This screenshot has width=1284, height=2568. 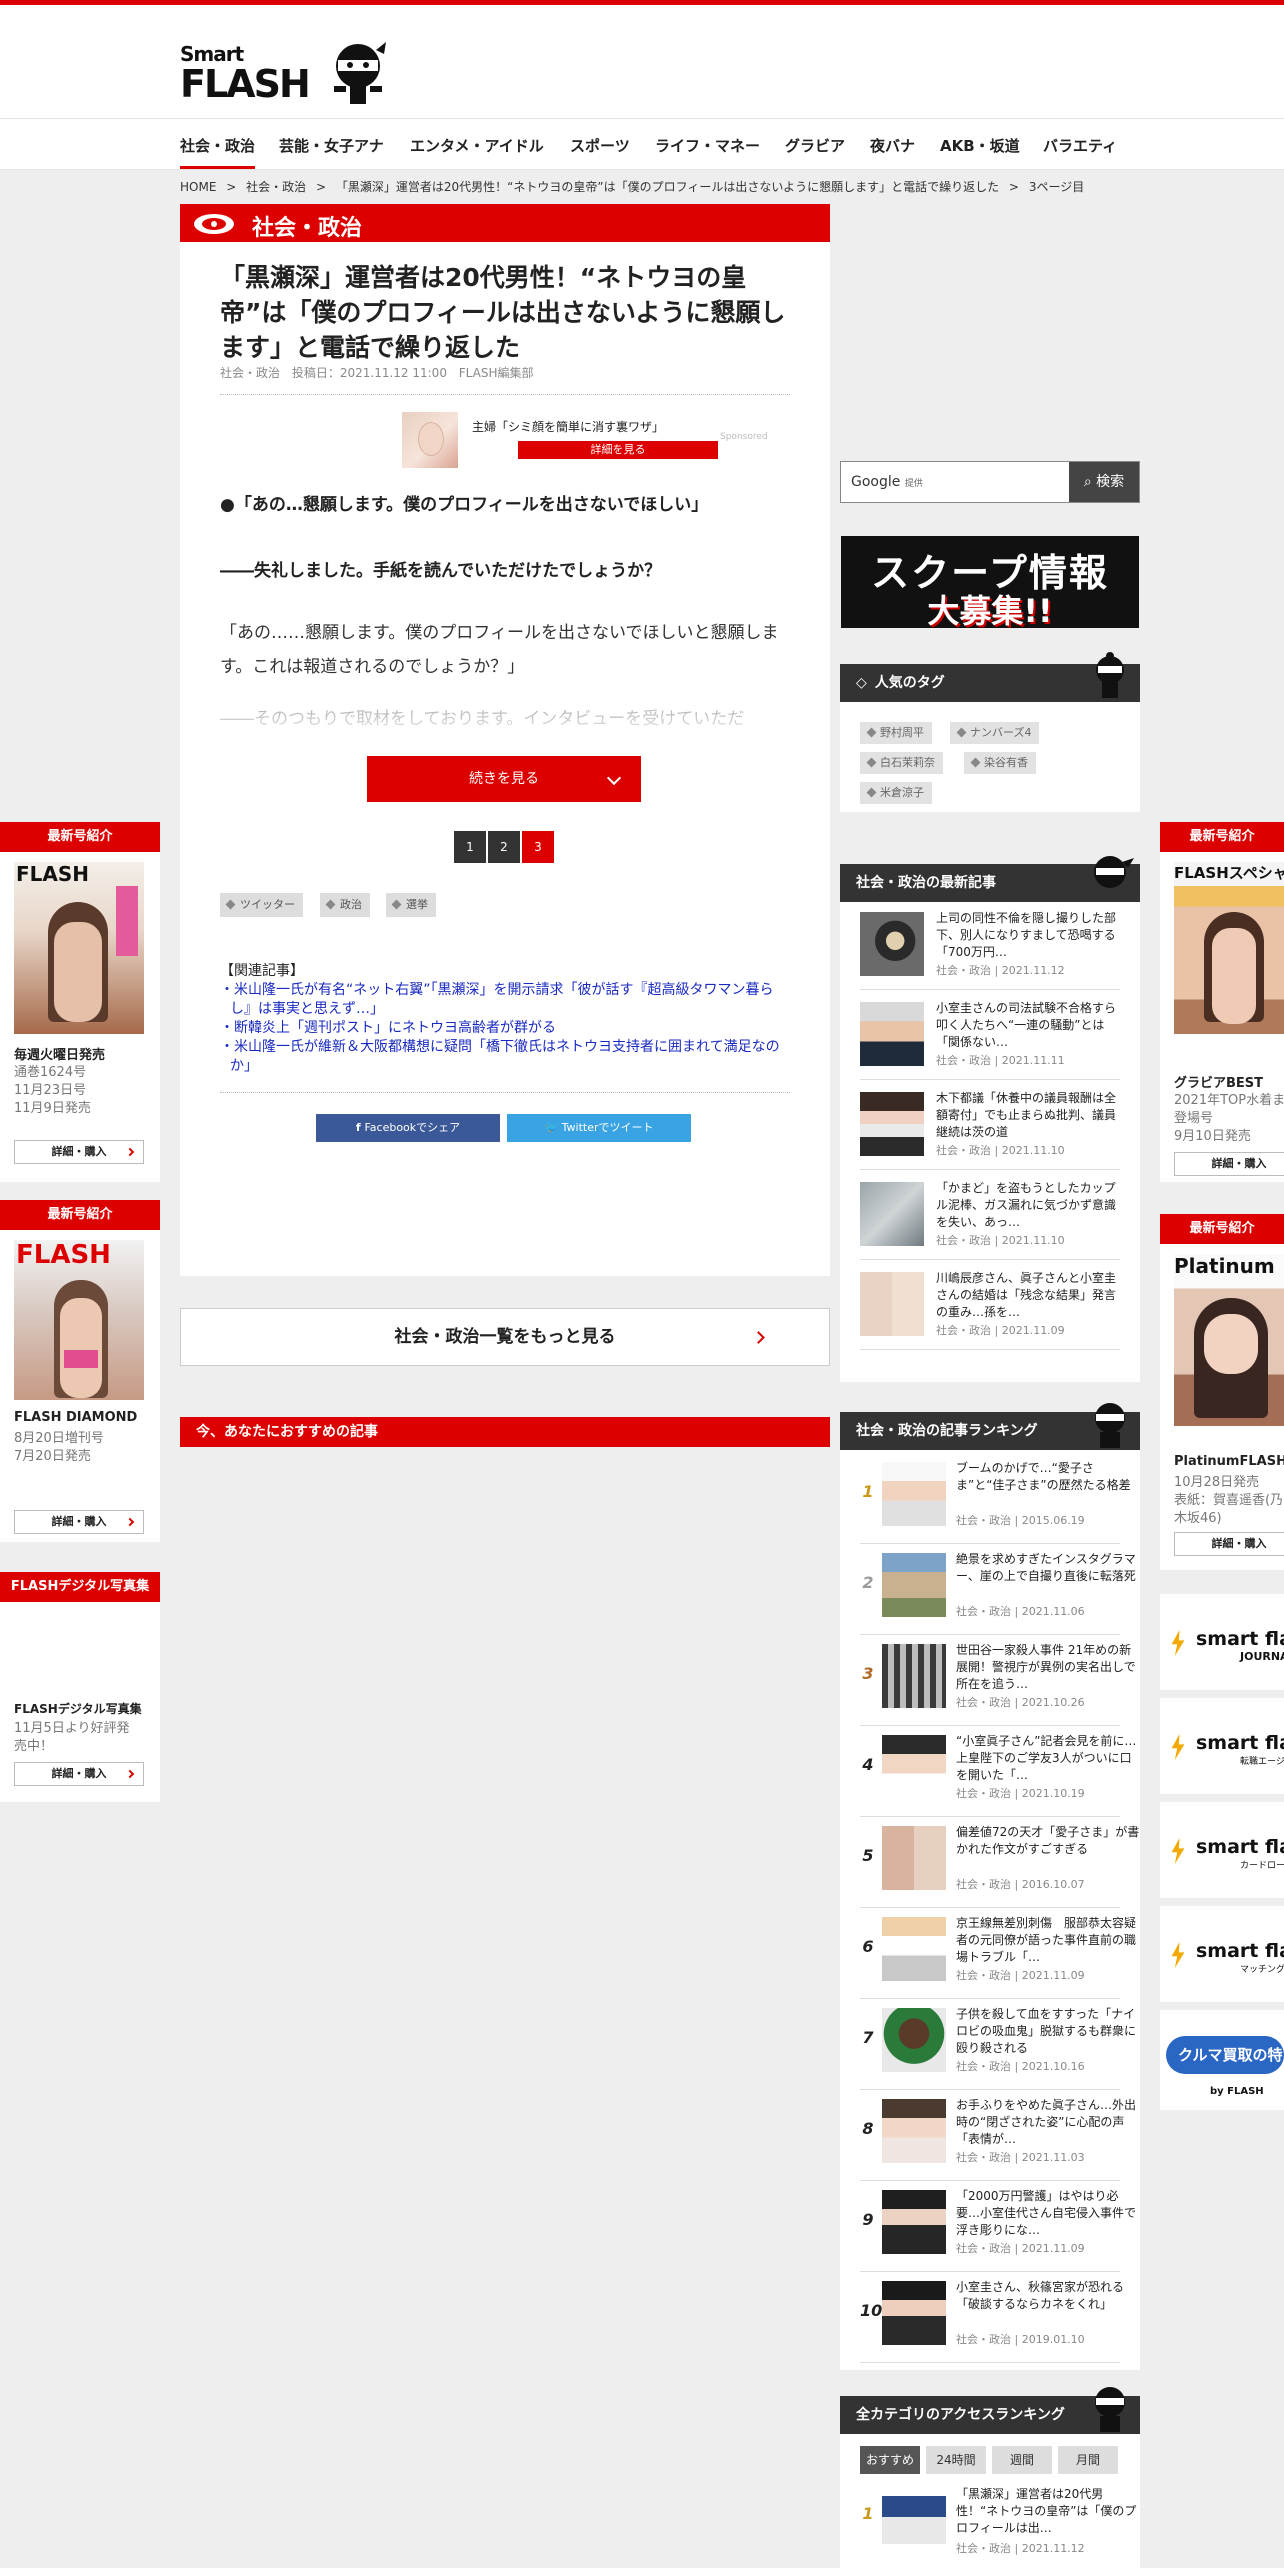 I want to click on matching-app-banner: smart fla マッチングアプリ, so click(x=1222, y=1954).